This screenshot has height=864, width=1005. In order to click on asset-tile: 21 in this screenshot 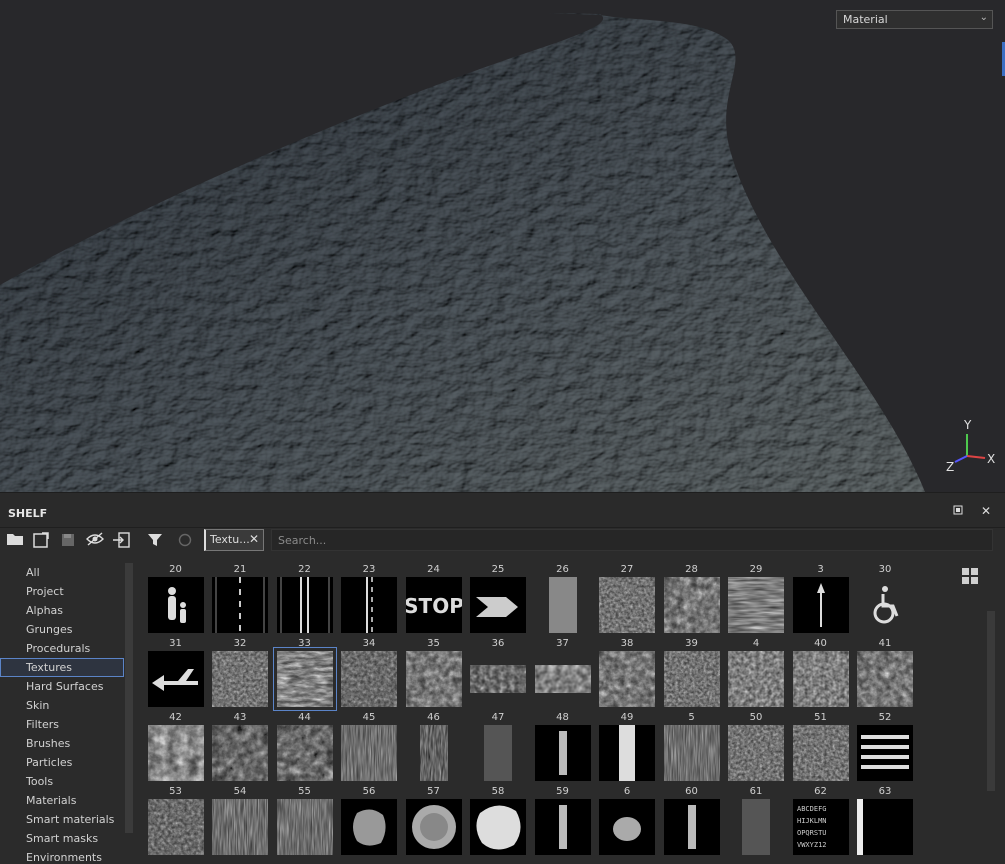, I will do `click(240, 598)`.